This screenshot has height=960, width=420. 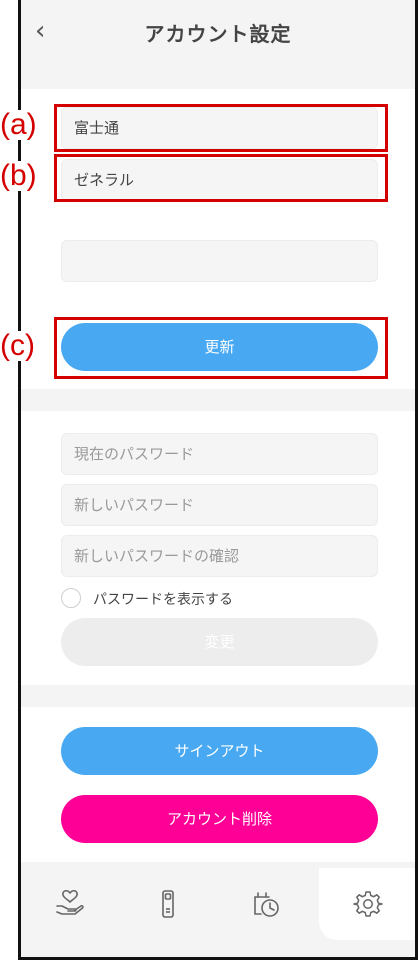 I want to click on annotation-box-c, so click(x=221, y=348).